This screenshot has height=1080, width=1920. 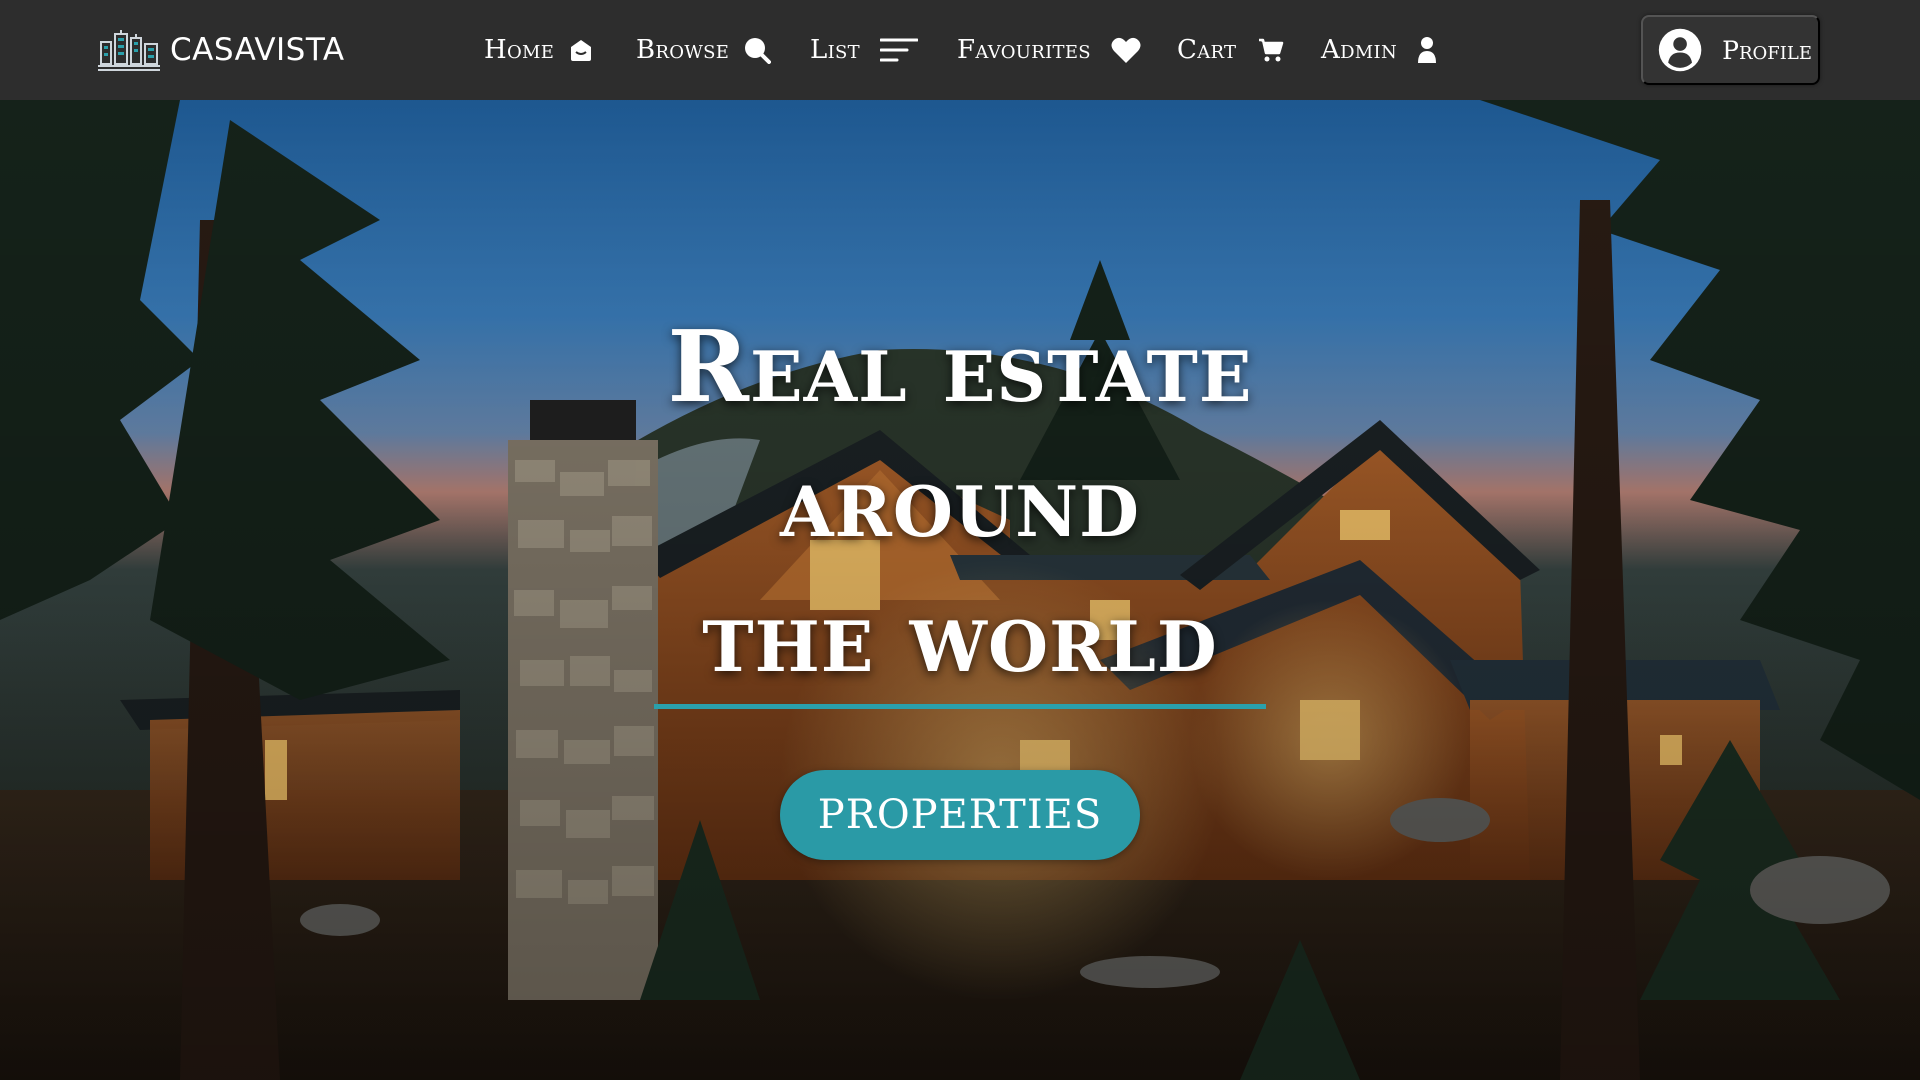 What do you see at coordinates (1126, 50) in the screenshot?
I see `heart-icon` at bounding box center [1126, 50].